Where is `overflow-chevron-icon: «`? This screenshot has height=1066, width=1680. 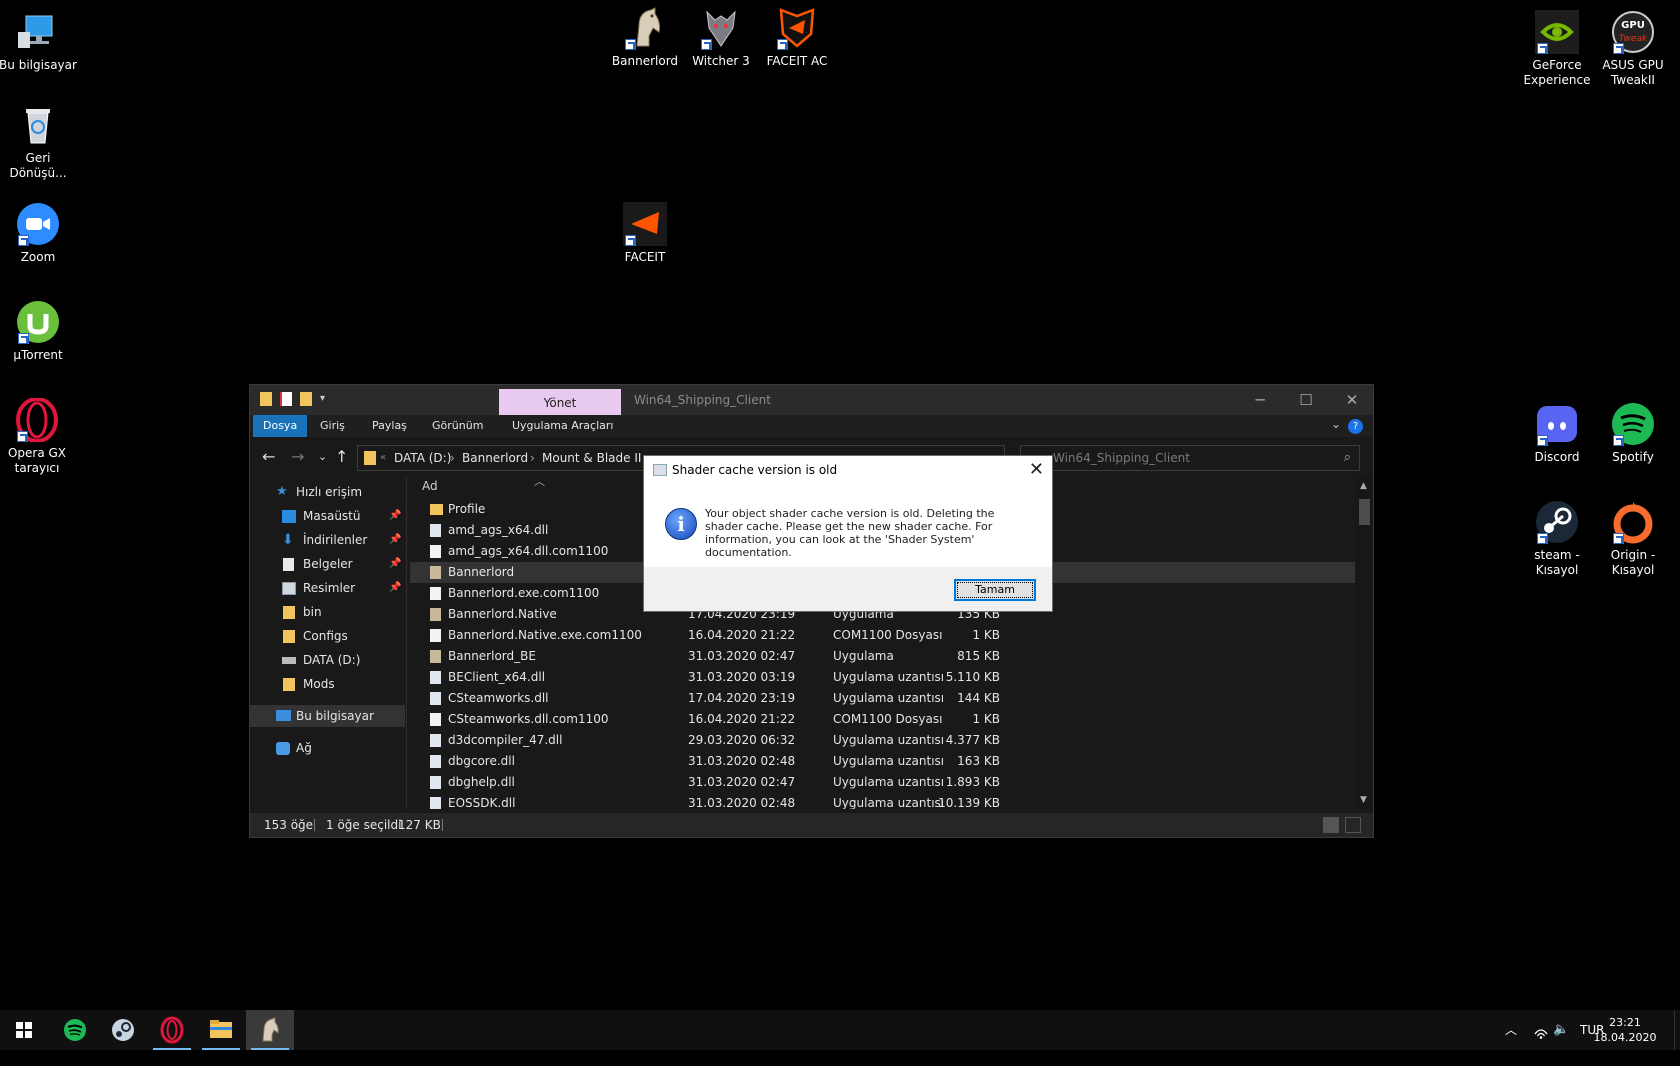 overflow-chevron-icon: « is located at coordinates (383, 458).